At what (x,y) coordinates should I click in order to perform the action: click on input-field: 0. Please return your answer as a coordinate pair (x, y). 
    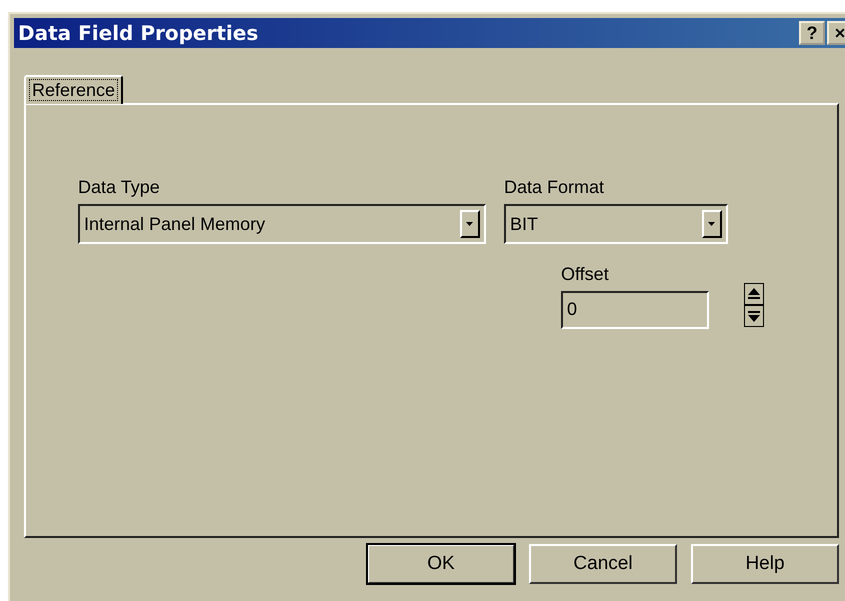
    Looking at the image, I should click on (635, 310).